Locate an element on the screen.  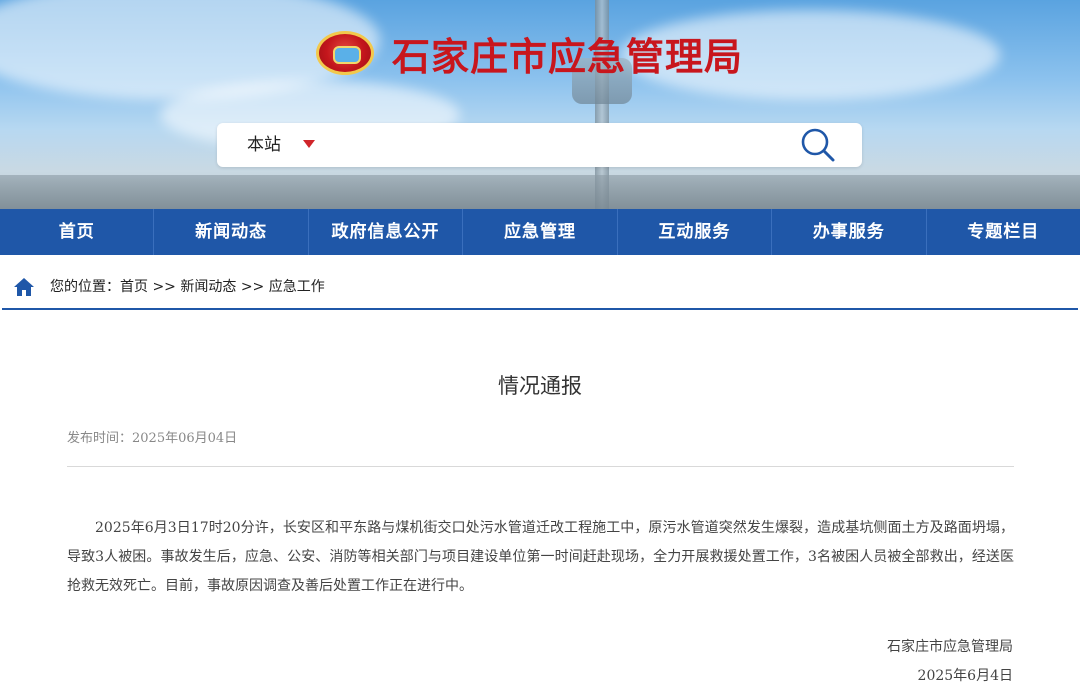
search-scope-select: 本站 is located at coordinates (264, 145).